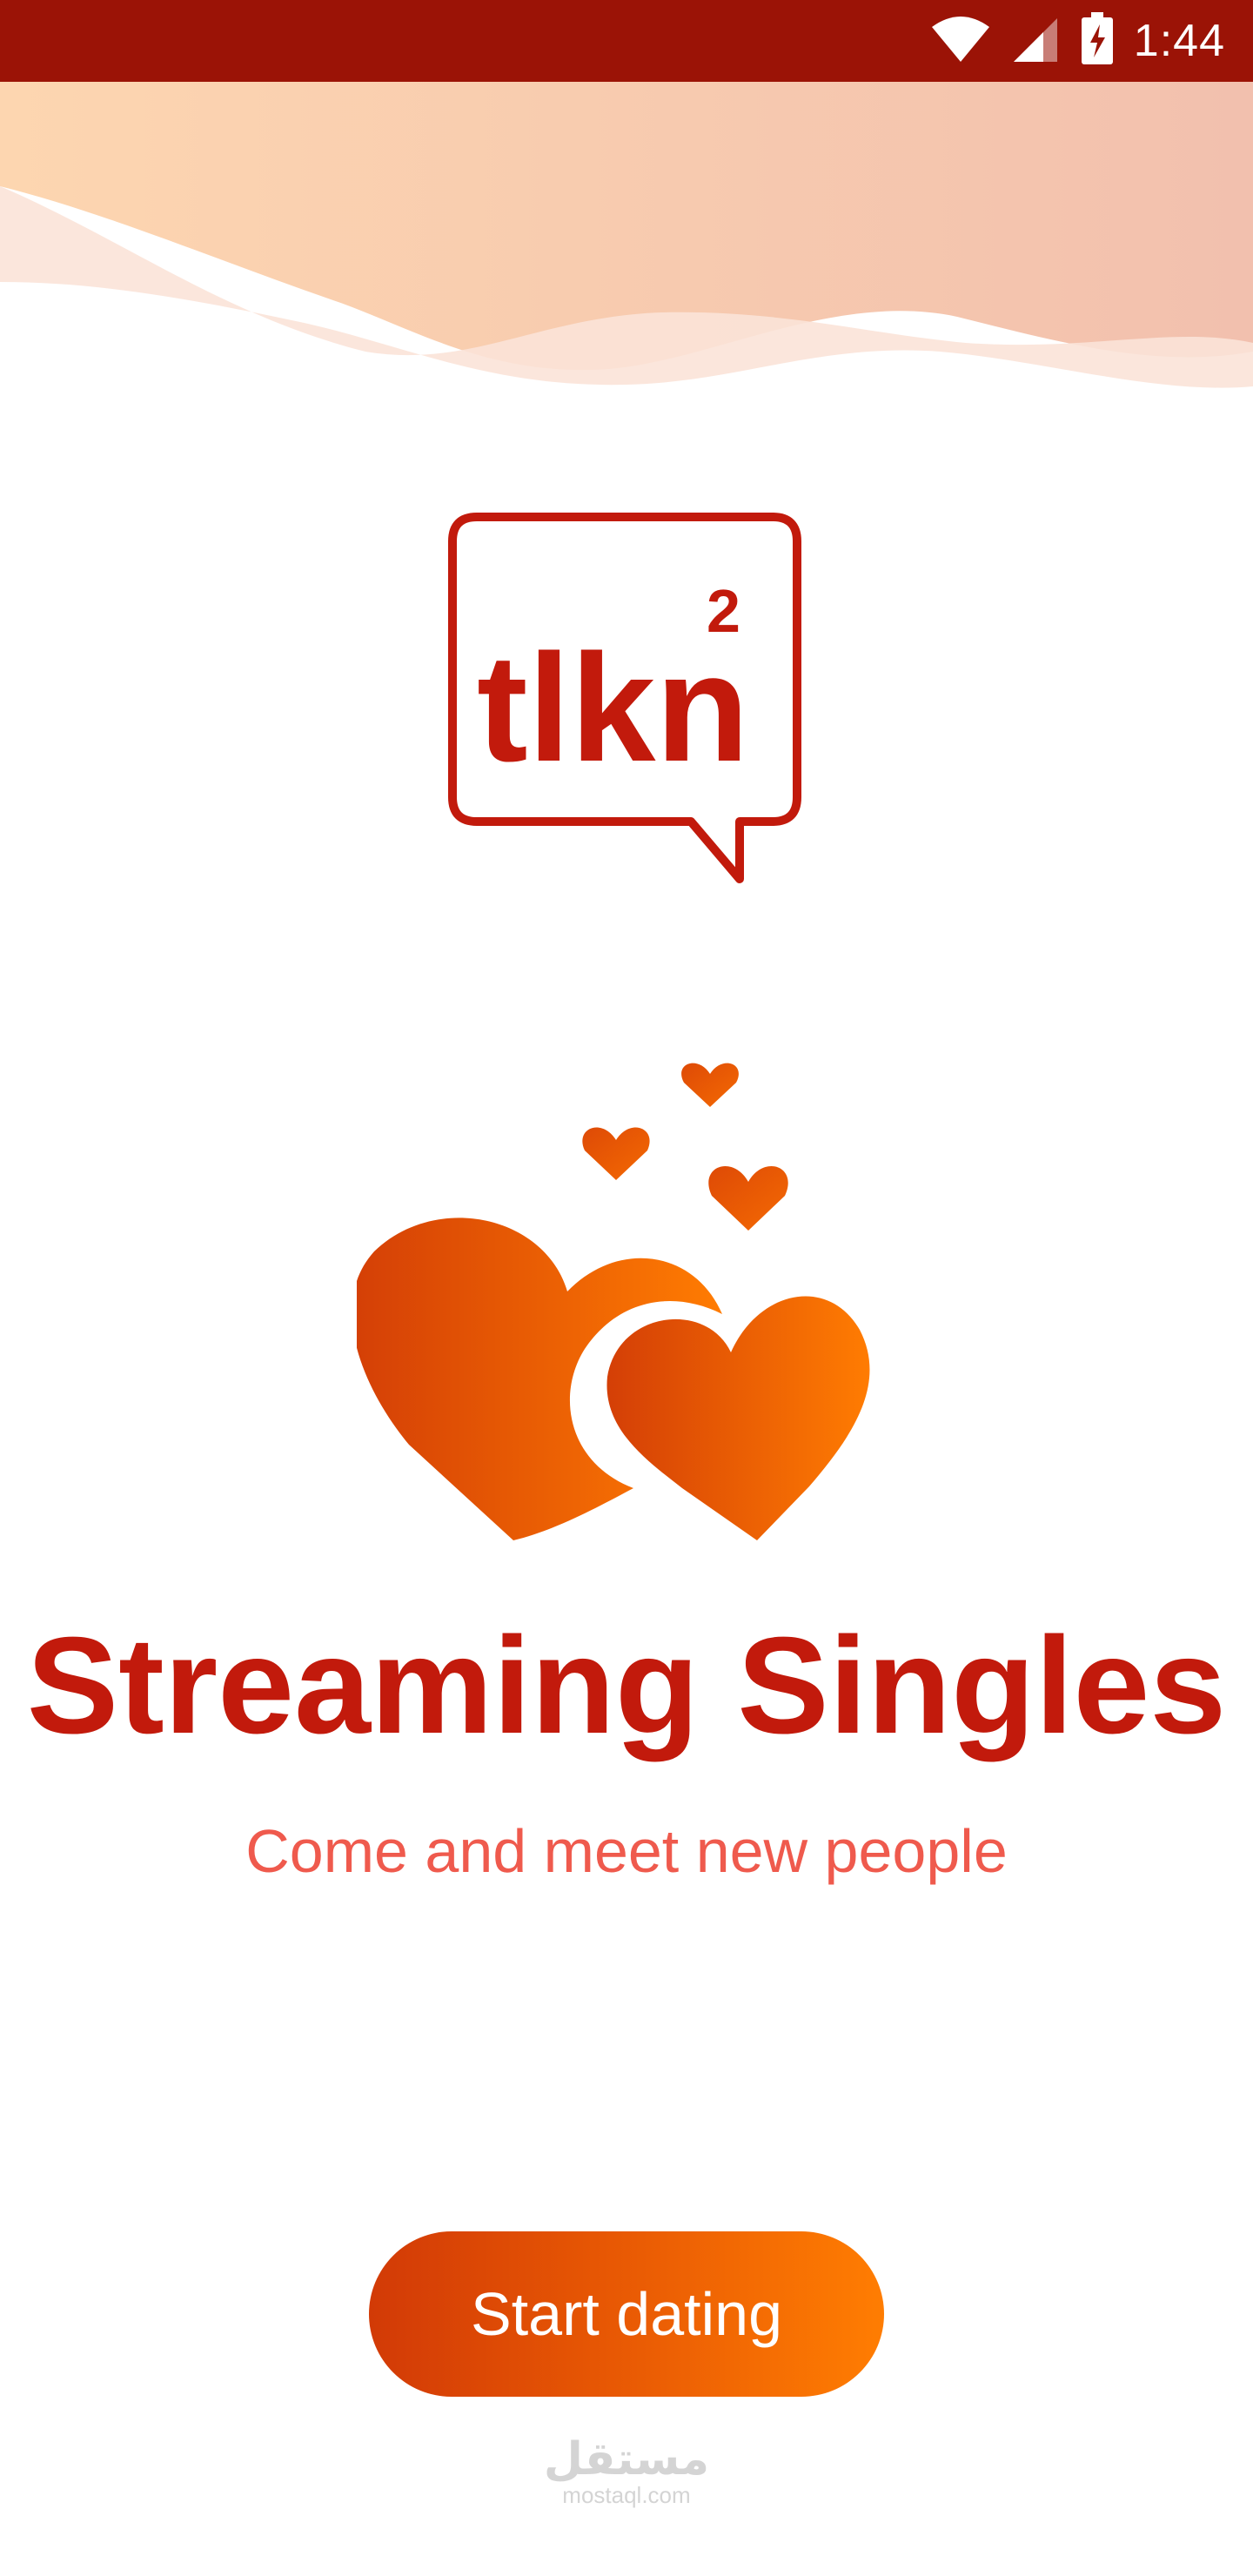  I want to click on hearts-illustration, so click(624, 1301).